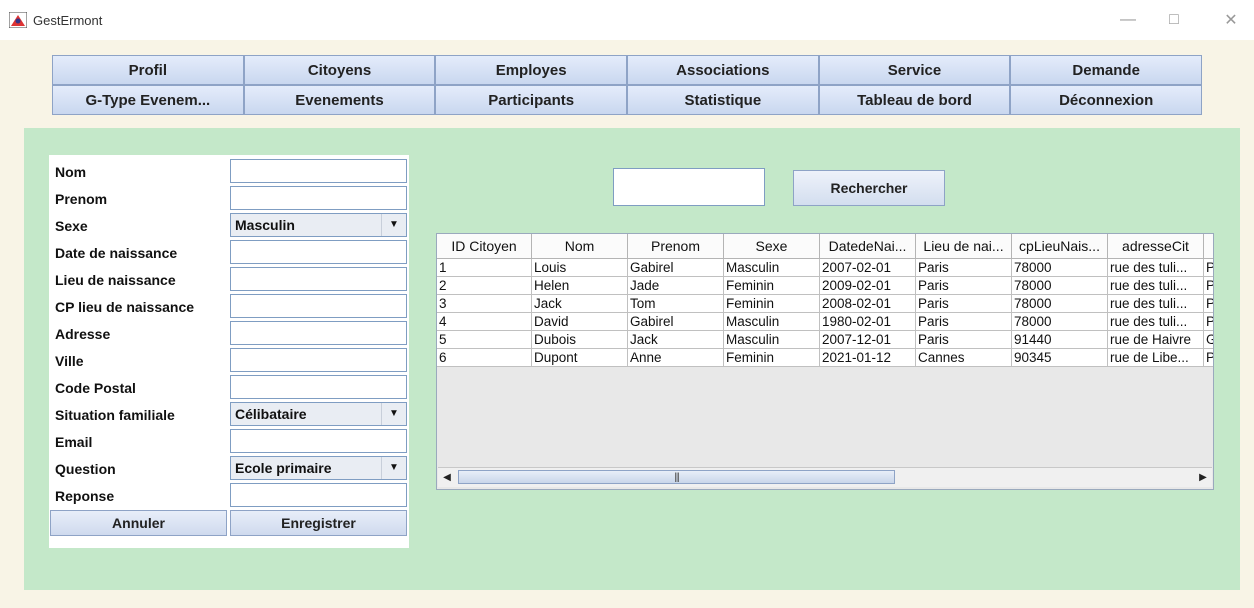  Describe the element at coordinates (914, 70) in the screenshot. I see `nav-button-service: Service` at that location.